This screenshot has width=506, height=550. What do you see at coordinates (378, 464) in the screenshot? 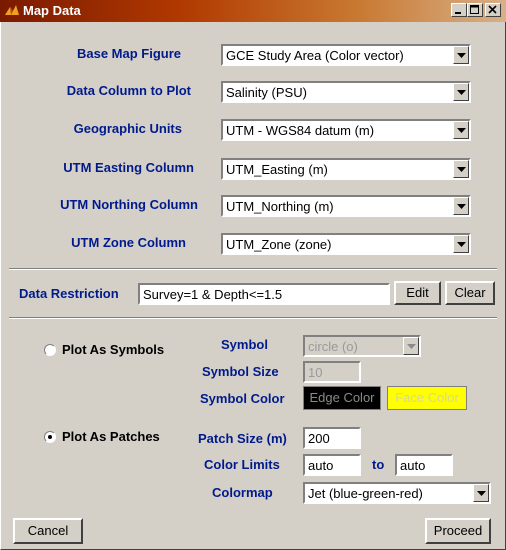
I see `to-label: to` at bounding box center [378, 464].